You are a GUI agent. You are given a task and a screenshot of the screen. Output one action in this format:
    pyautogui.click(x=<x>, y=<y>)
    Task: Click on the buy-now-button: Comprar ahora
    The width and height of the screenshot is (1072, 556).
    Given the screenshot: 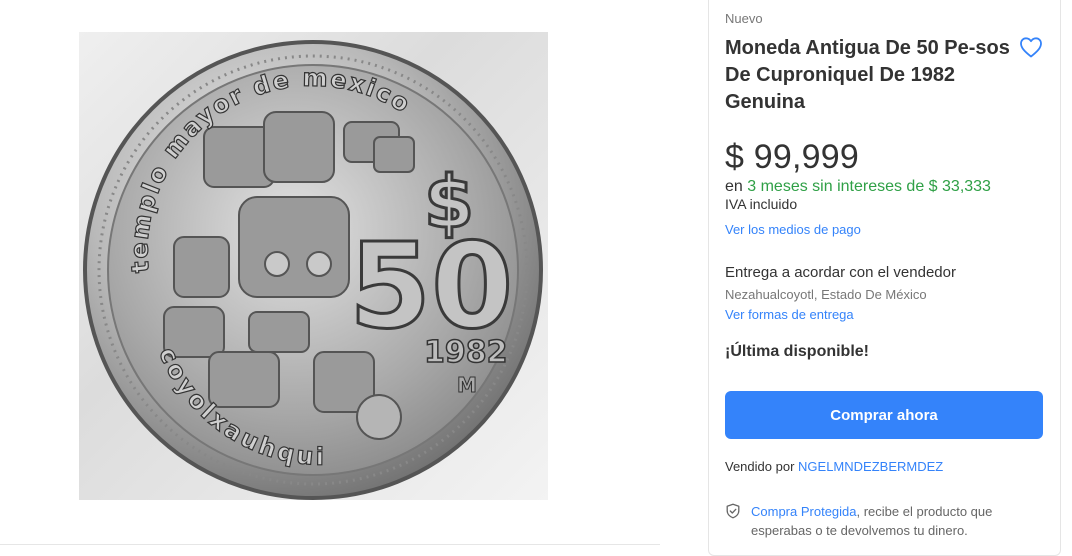 What is the action you would take?
    pyautogui.click(x=884, y=415)
    